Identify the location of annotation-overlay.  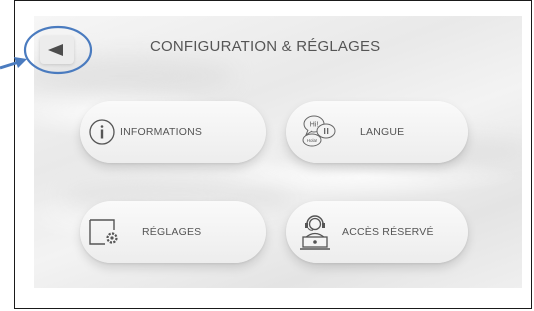
(46, 50).